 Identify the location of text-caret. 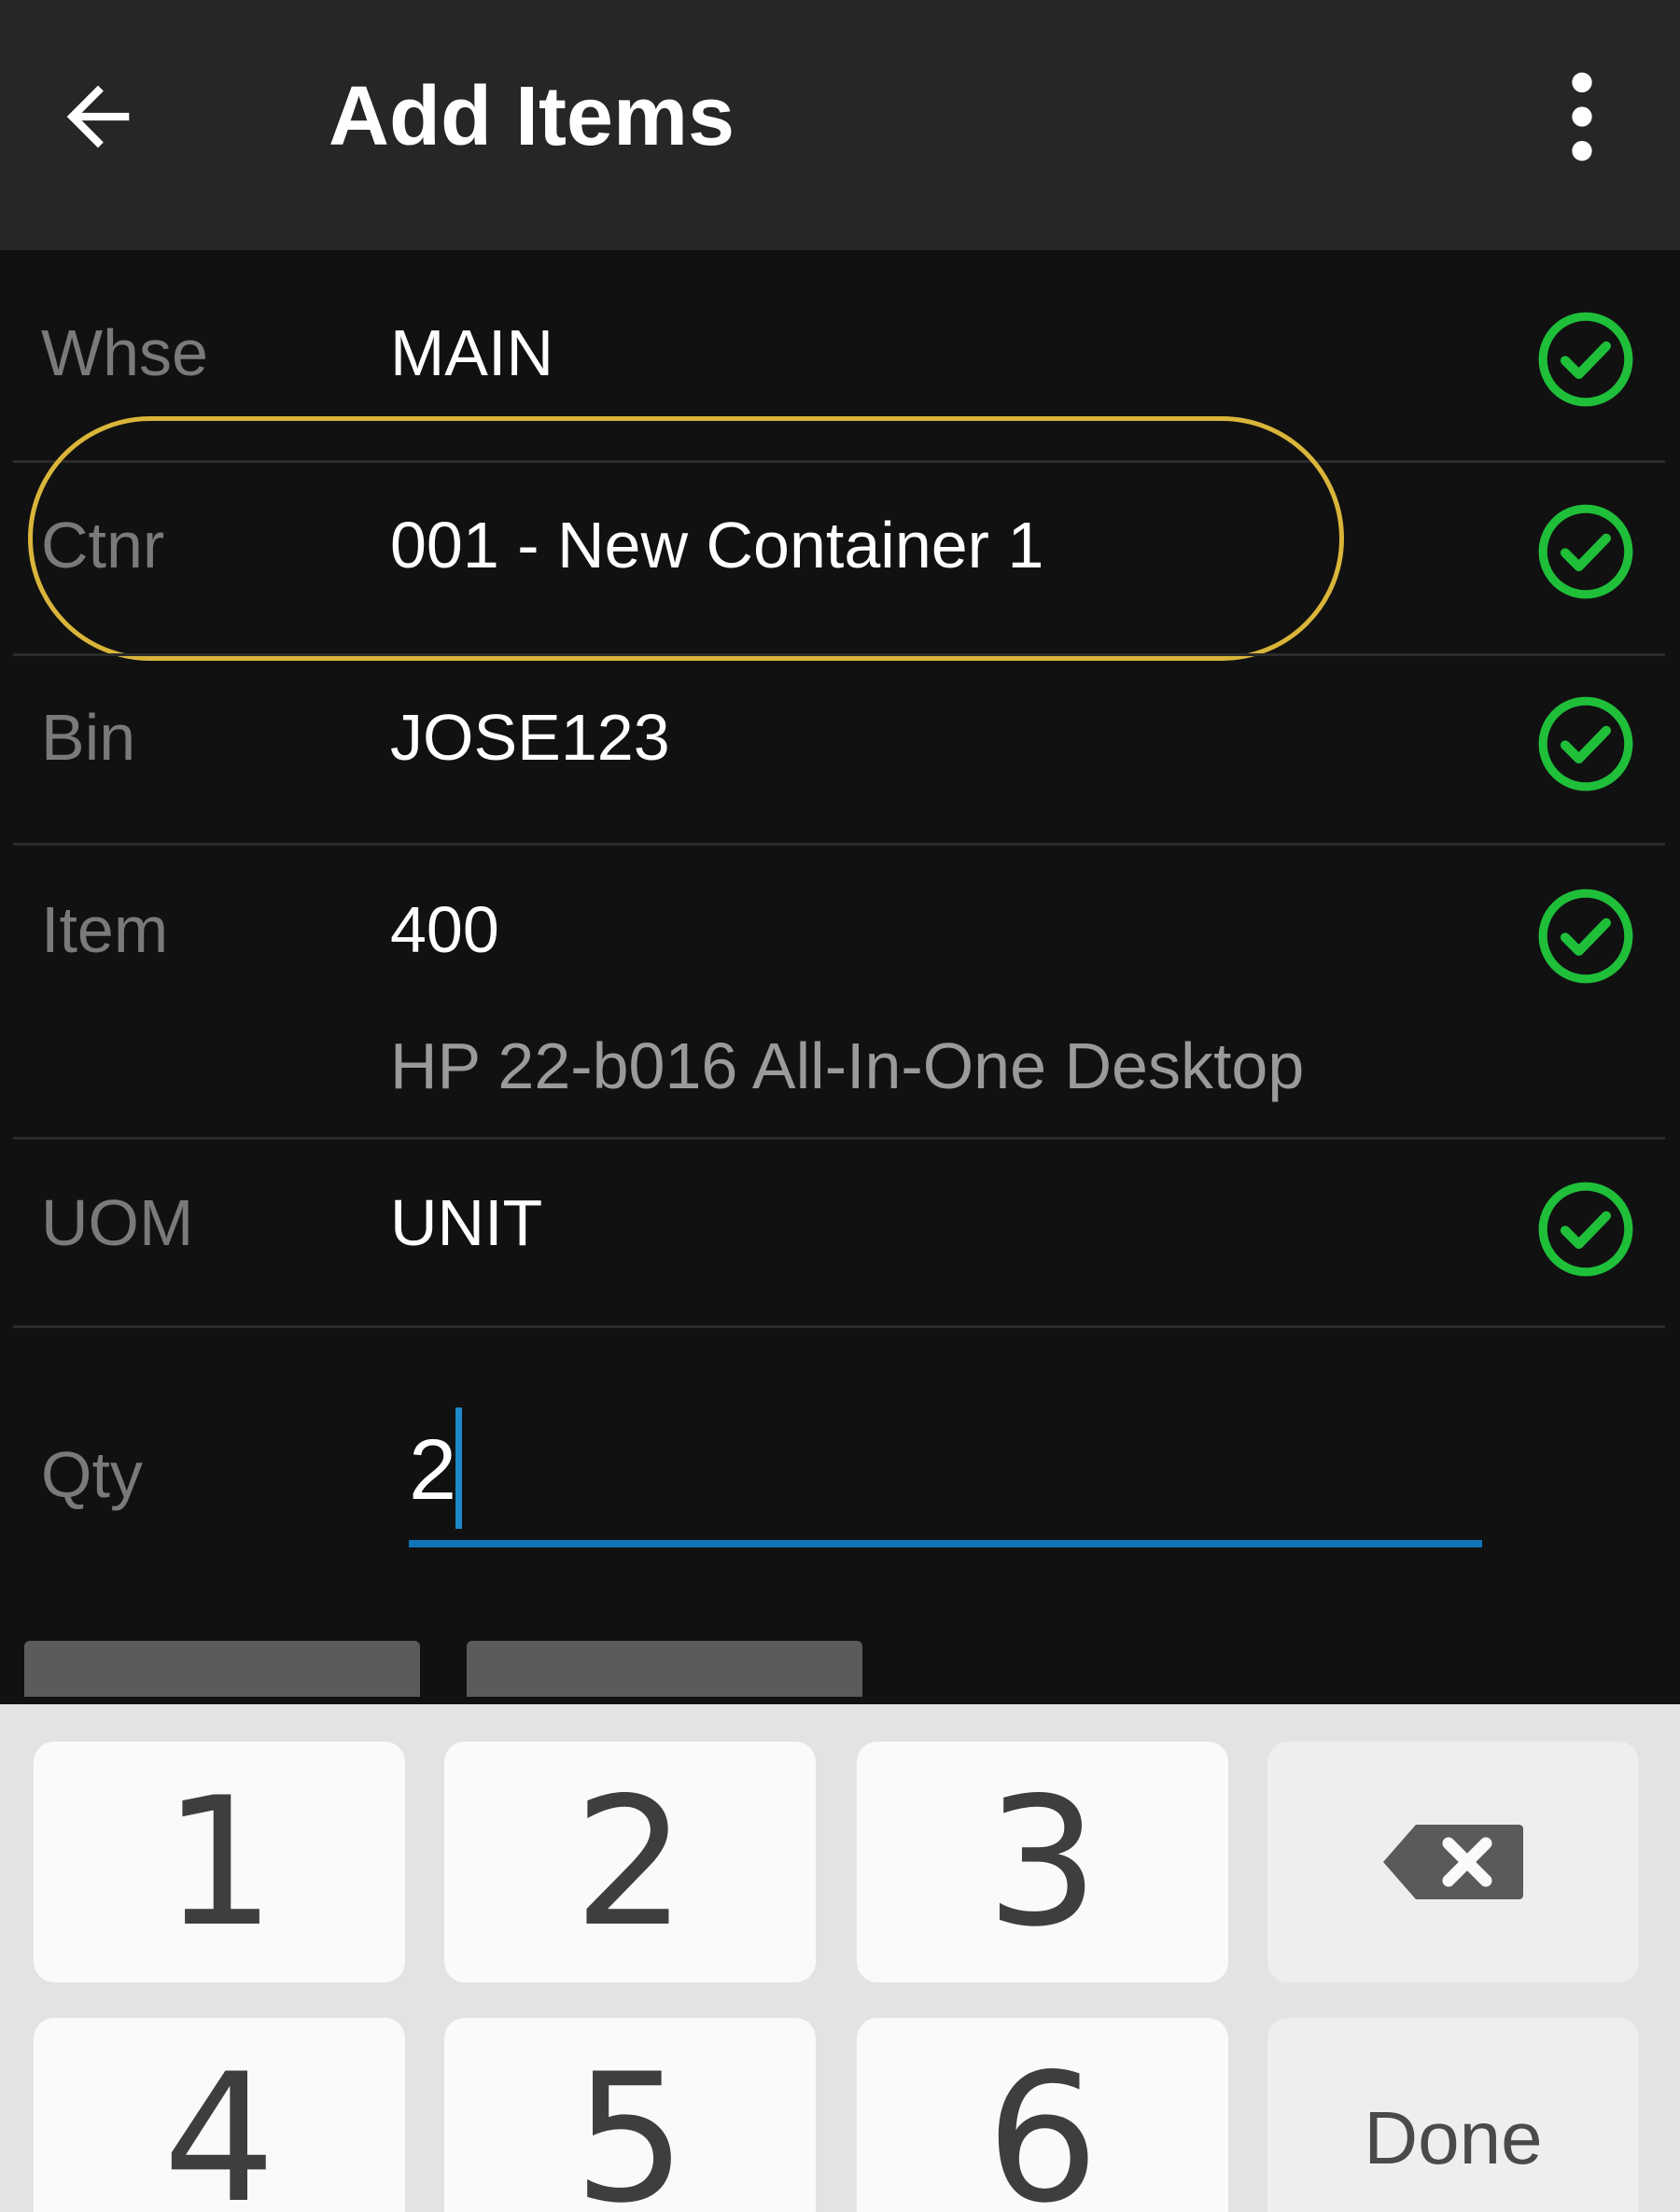
(458, 1468).